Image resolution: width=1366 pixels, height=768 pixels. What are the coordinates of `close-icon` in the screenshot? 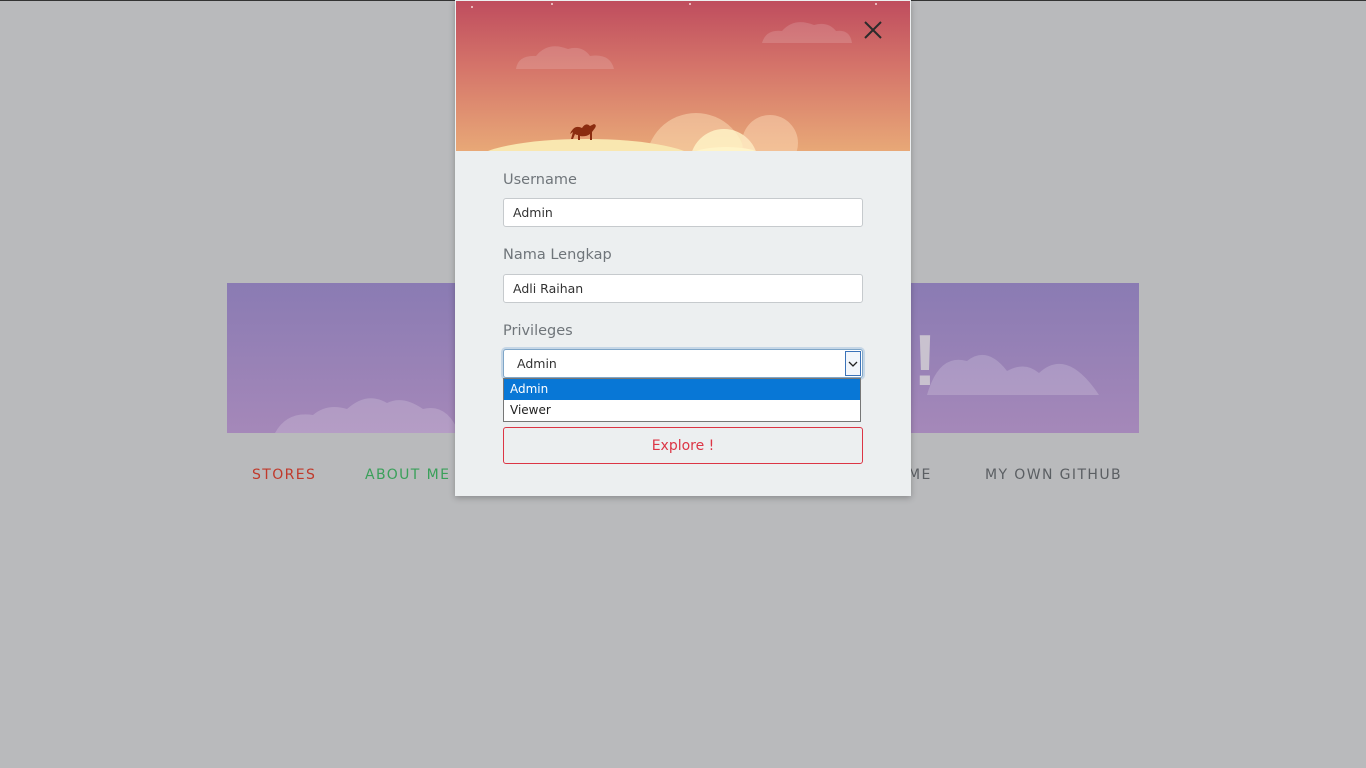 It's located at (873, 30).